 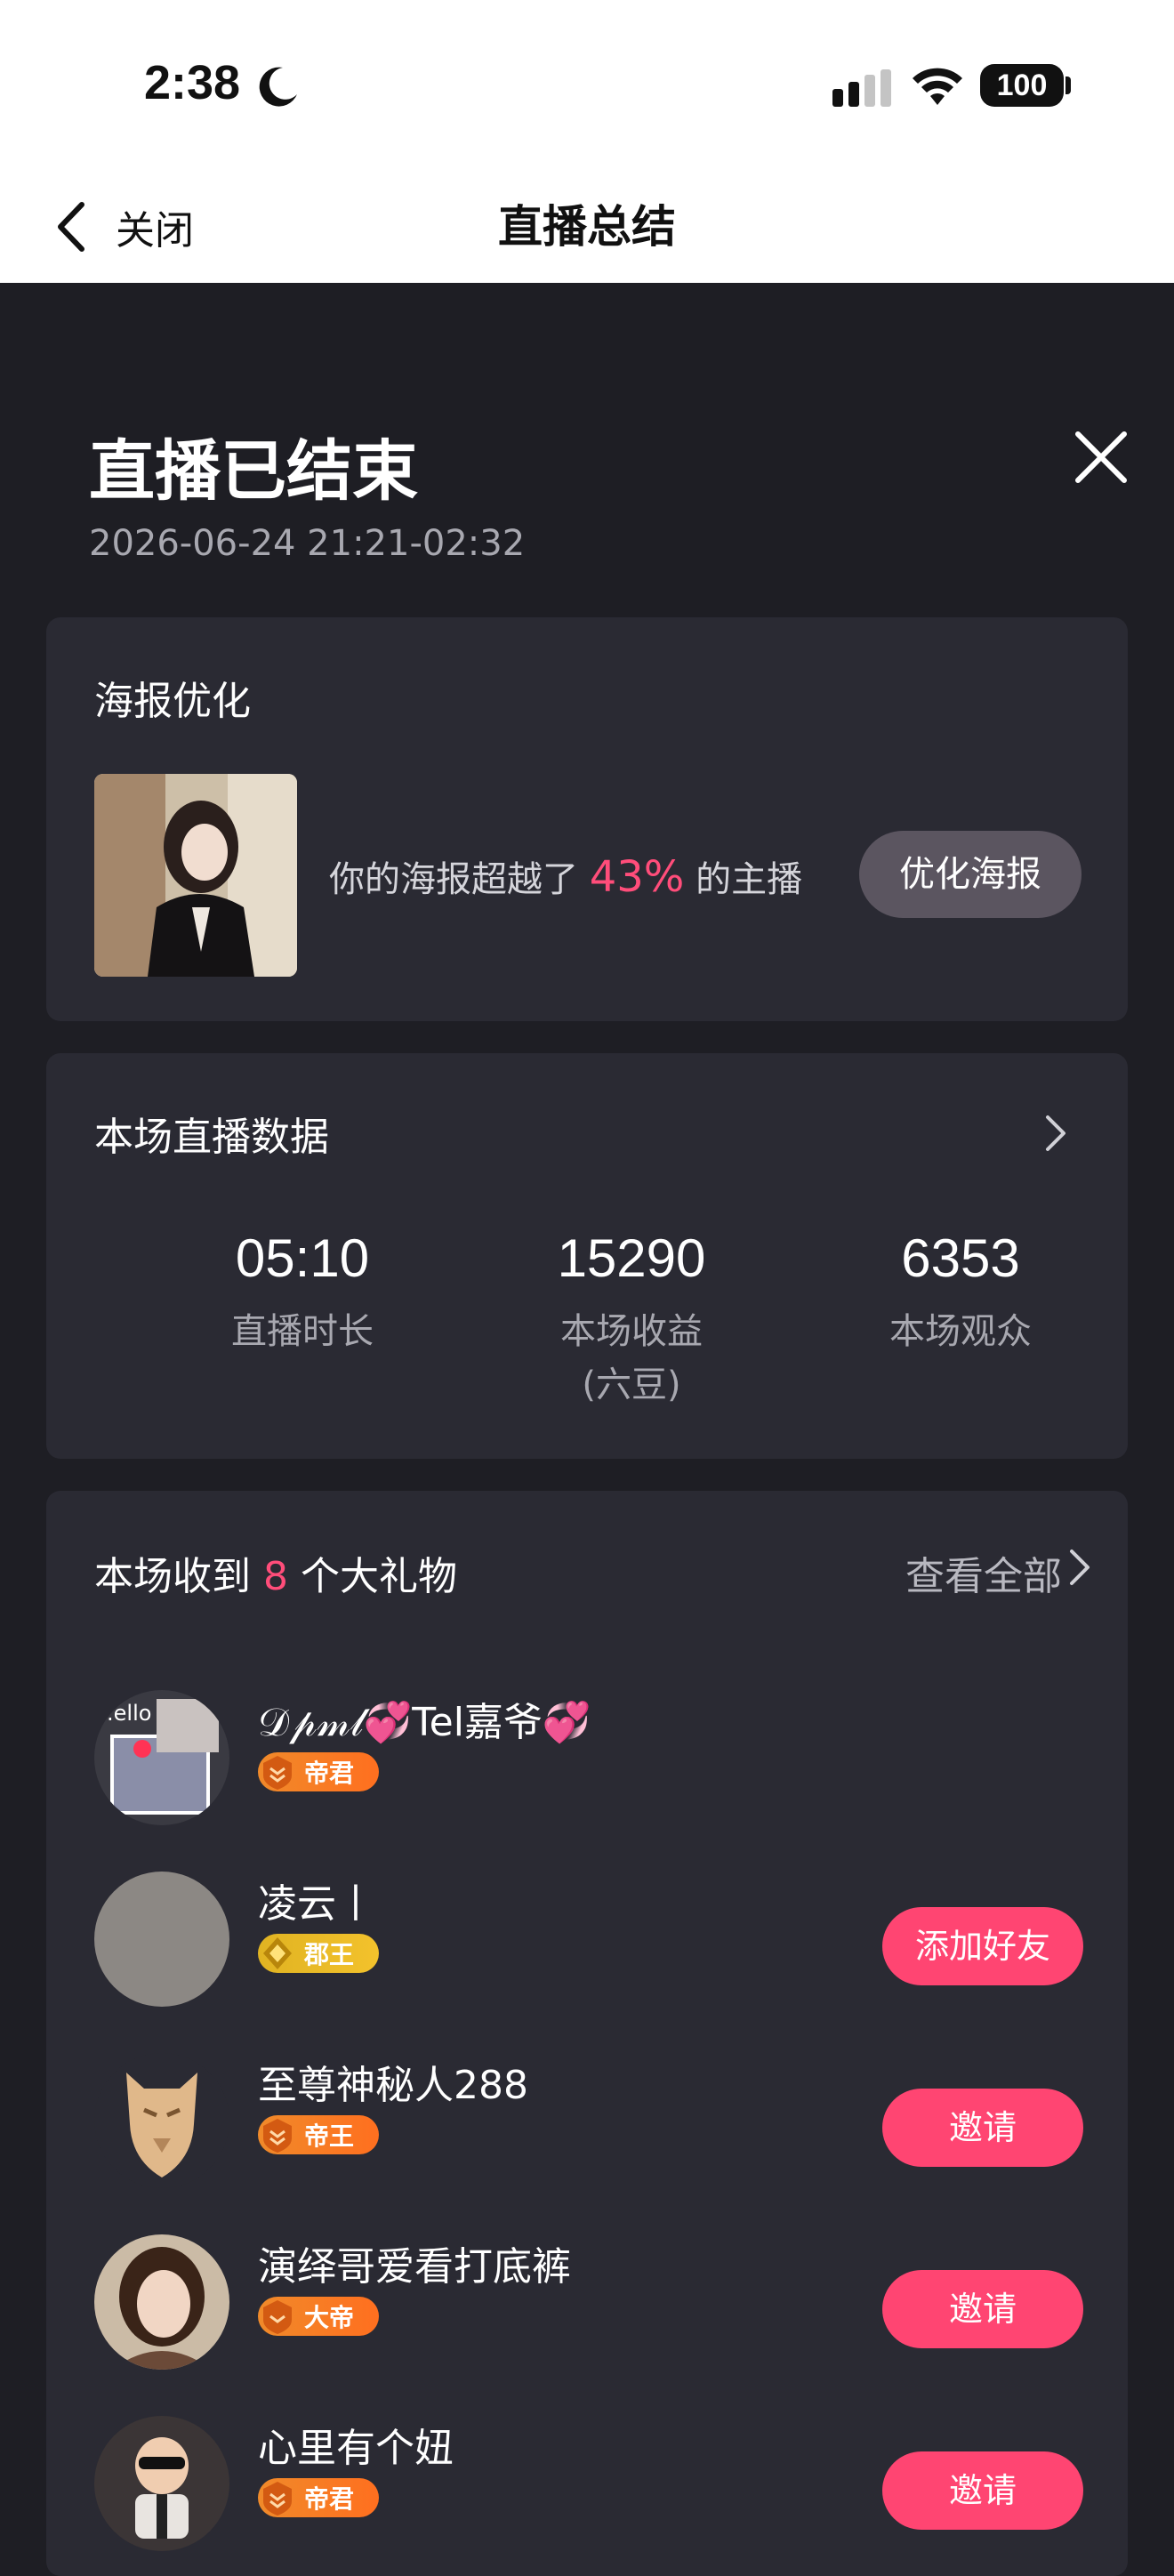 What do you see at coordinates (307, 543) in the screenshot?
I see `live-time-range: 2026-06-24 21:21-02:32` at bounding box center [307, 543].